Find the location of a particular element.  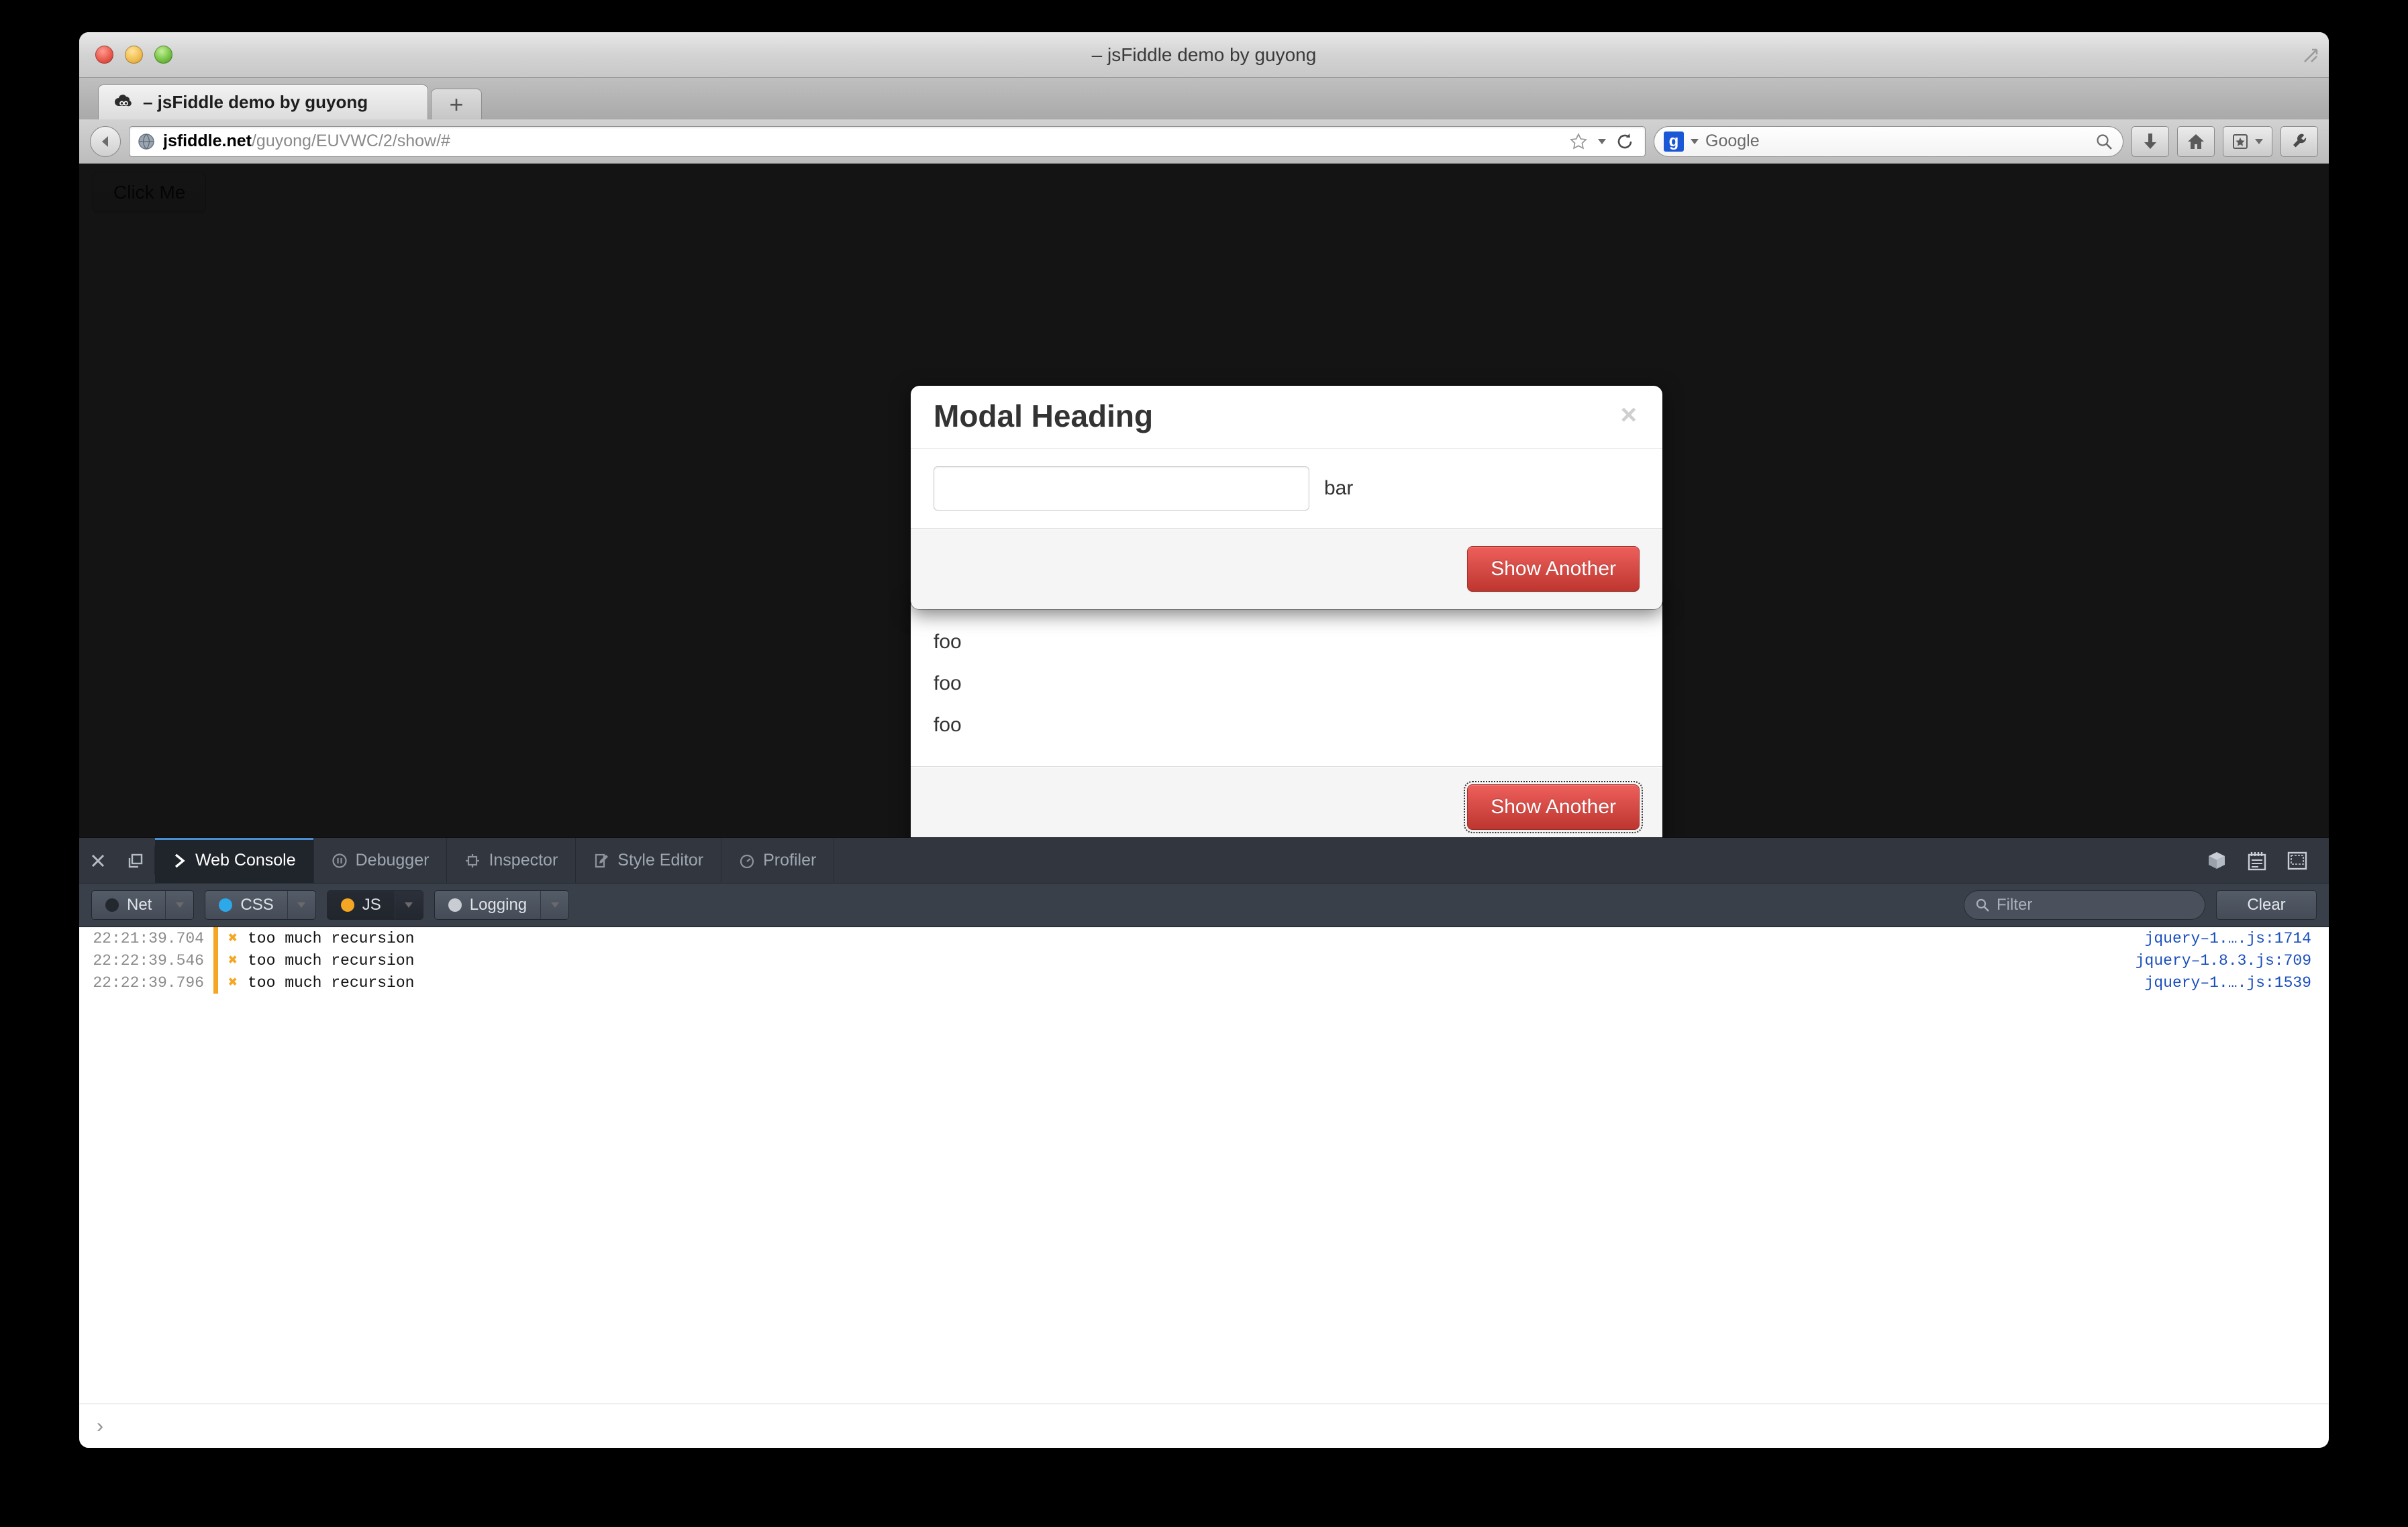

filter-logging-button: Logging is located at coordinates (487, 905).